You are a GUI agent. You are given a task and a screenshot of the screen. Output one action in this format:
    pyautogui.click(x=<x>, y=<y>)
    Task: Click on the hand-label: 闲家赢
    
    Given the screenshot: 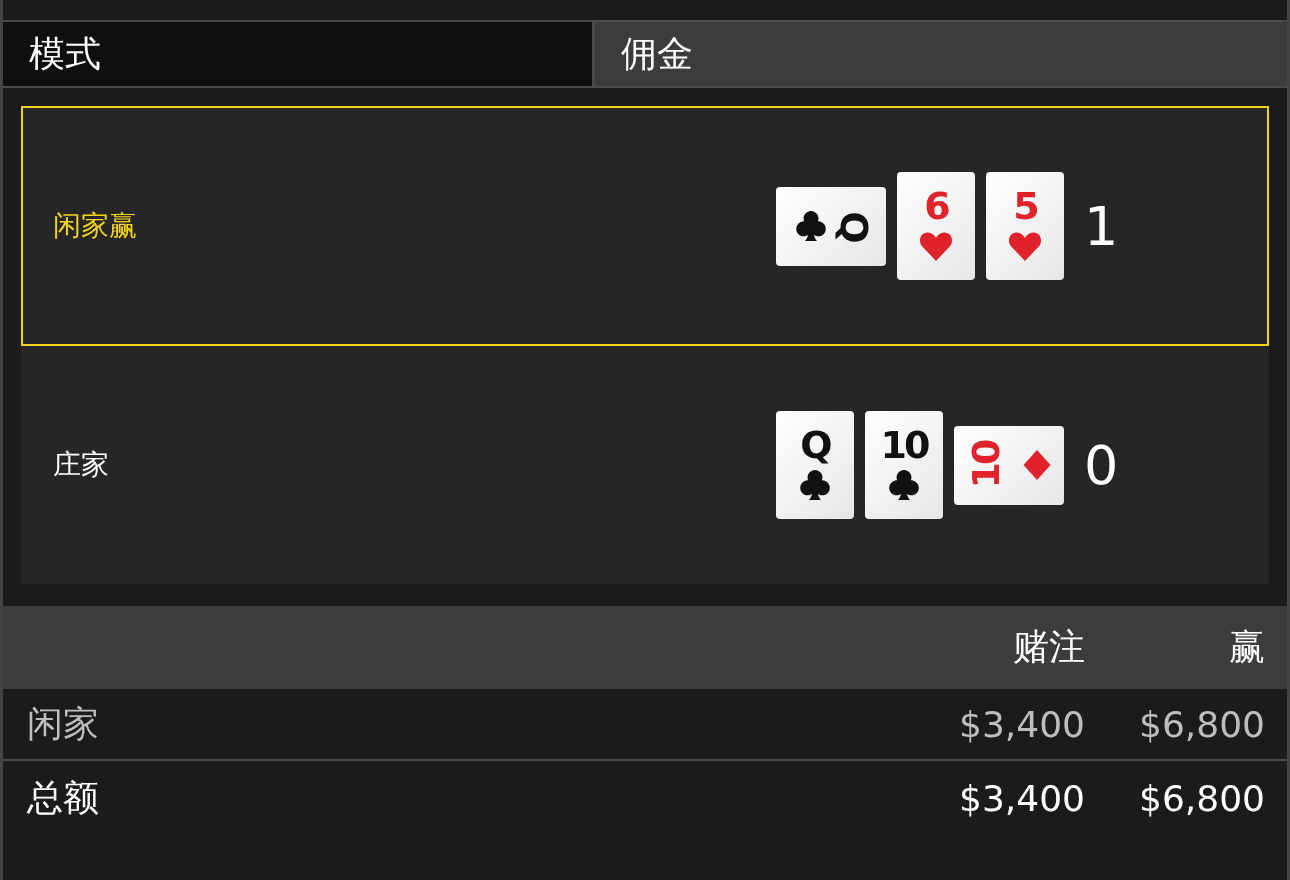 What is the action you would take?
    pyautogui.click(x=95, y=226)
    